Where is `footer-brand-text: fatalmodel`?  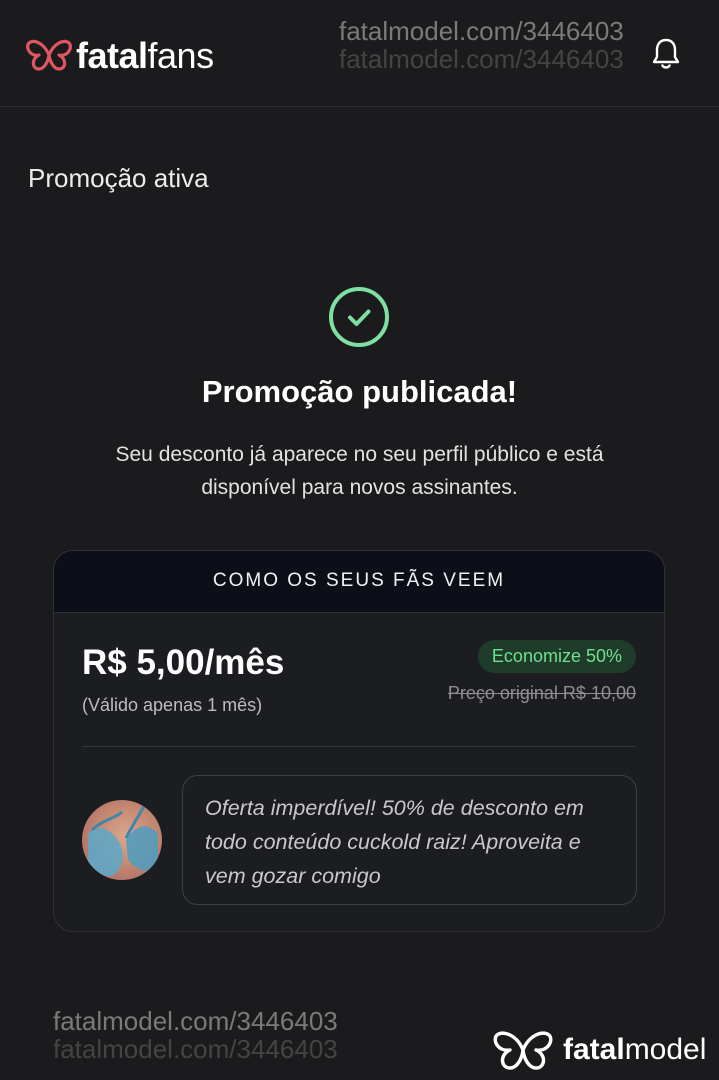
footer-brand-text: fatalmodel is located at coordinates (634, 1050).